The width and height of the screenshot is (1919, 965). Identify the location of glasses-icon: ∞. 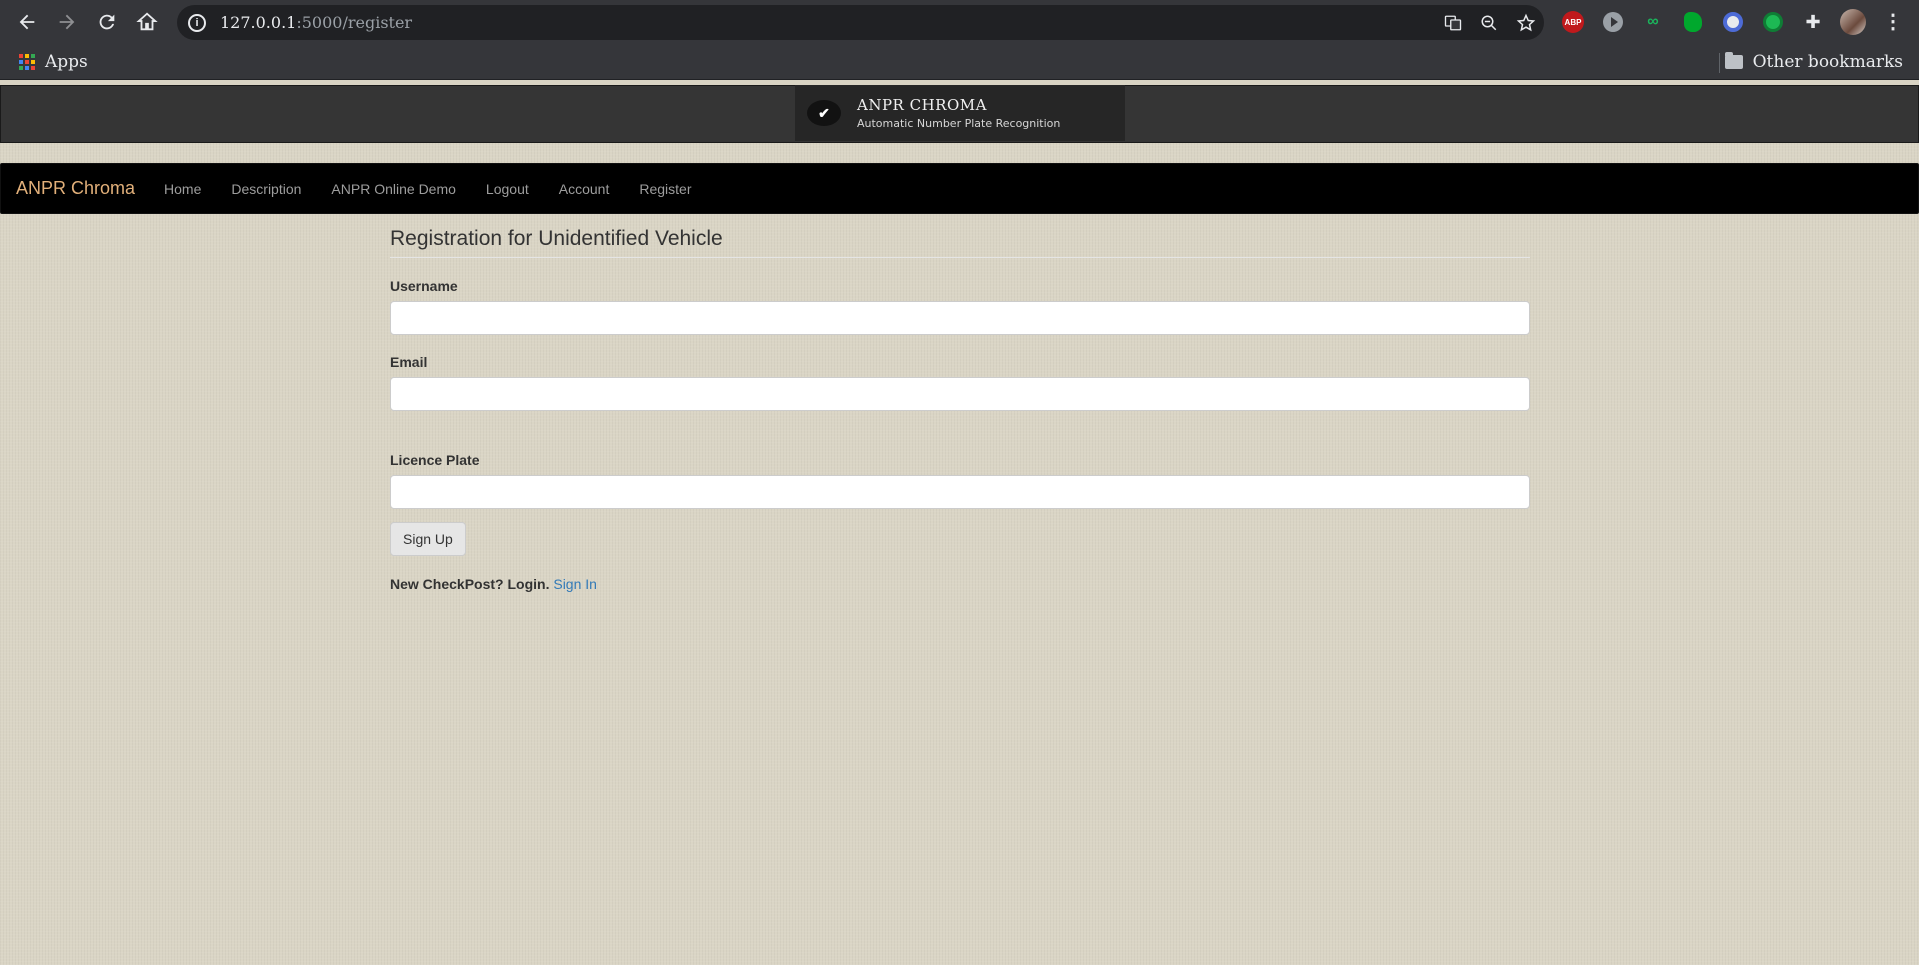
(1653, 22).